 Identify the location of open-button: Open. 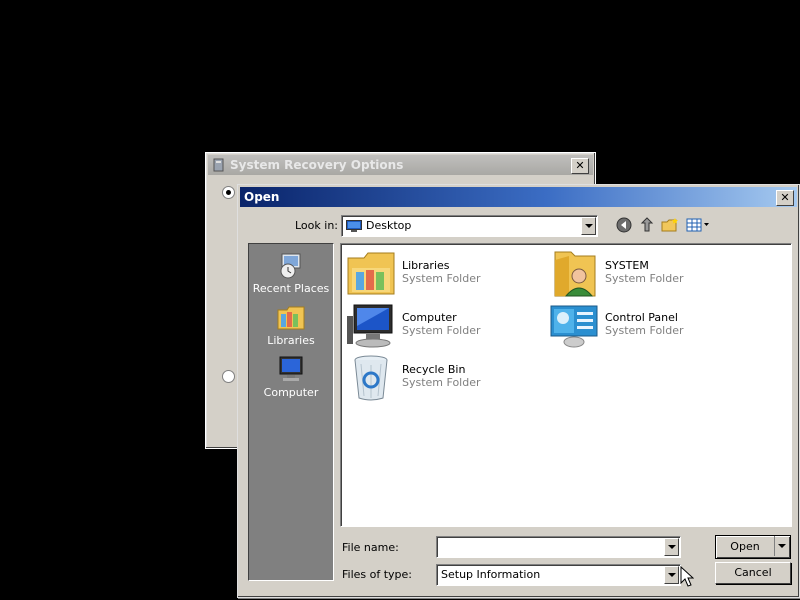
(753, 547).